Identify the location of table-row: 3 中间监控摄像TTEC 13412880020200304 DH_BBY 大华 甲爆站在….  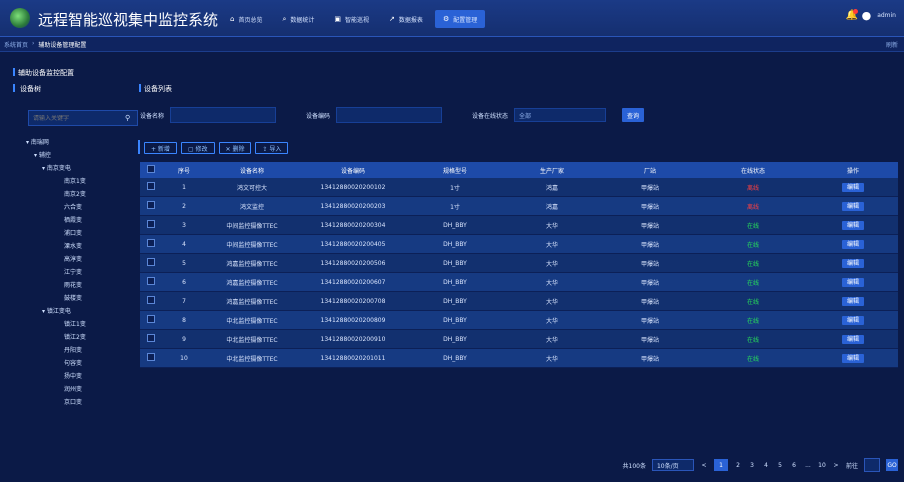
(519, 225).